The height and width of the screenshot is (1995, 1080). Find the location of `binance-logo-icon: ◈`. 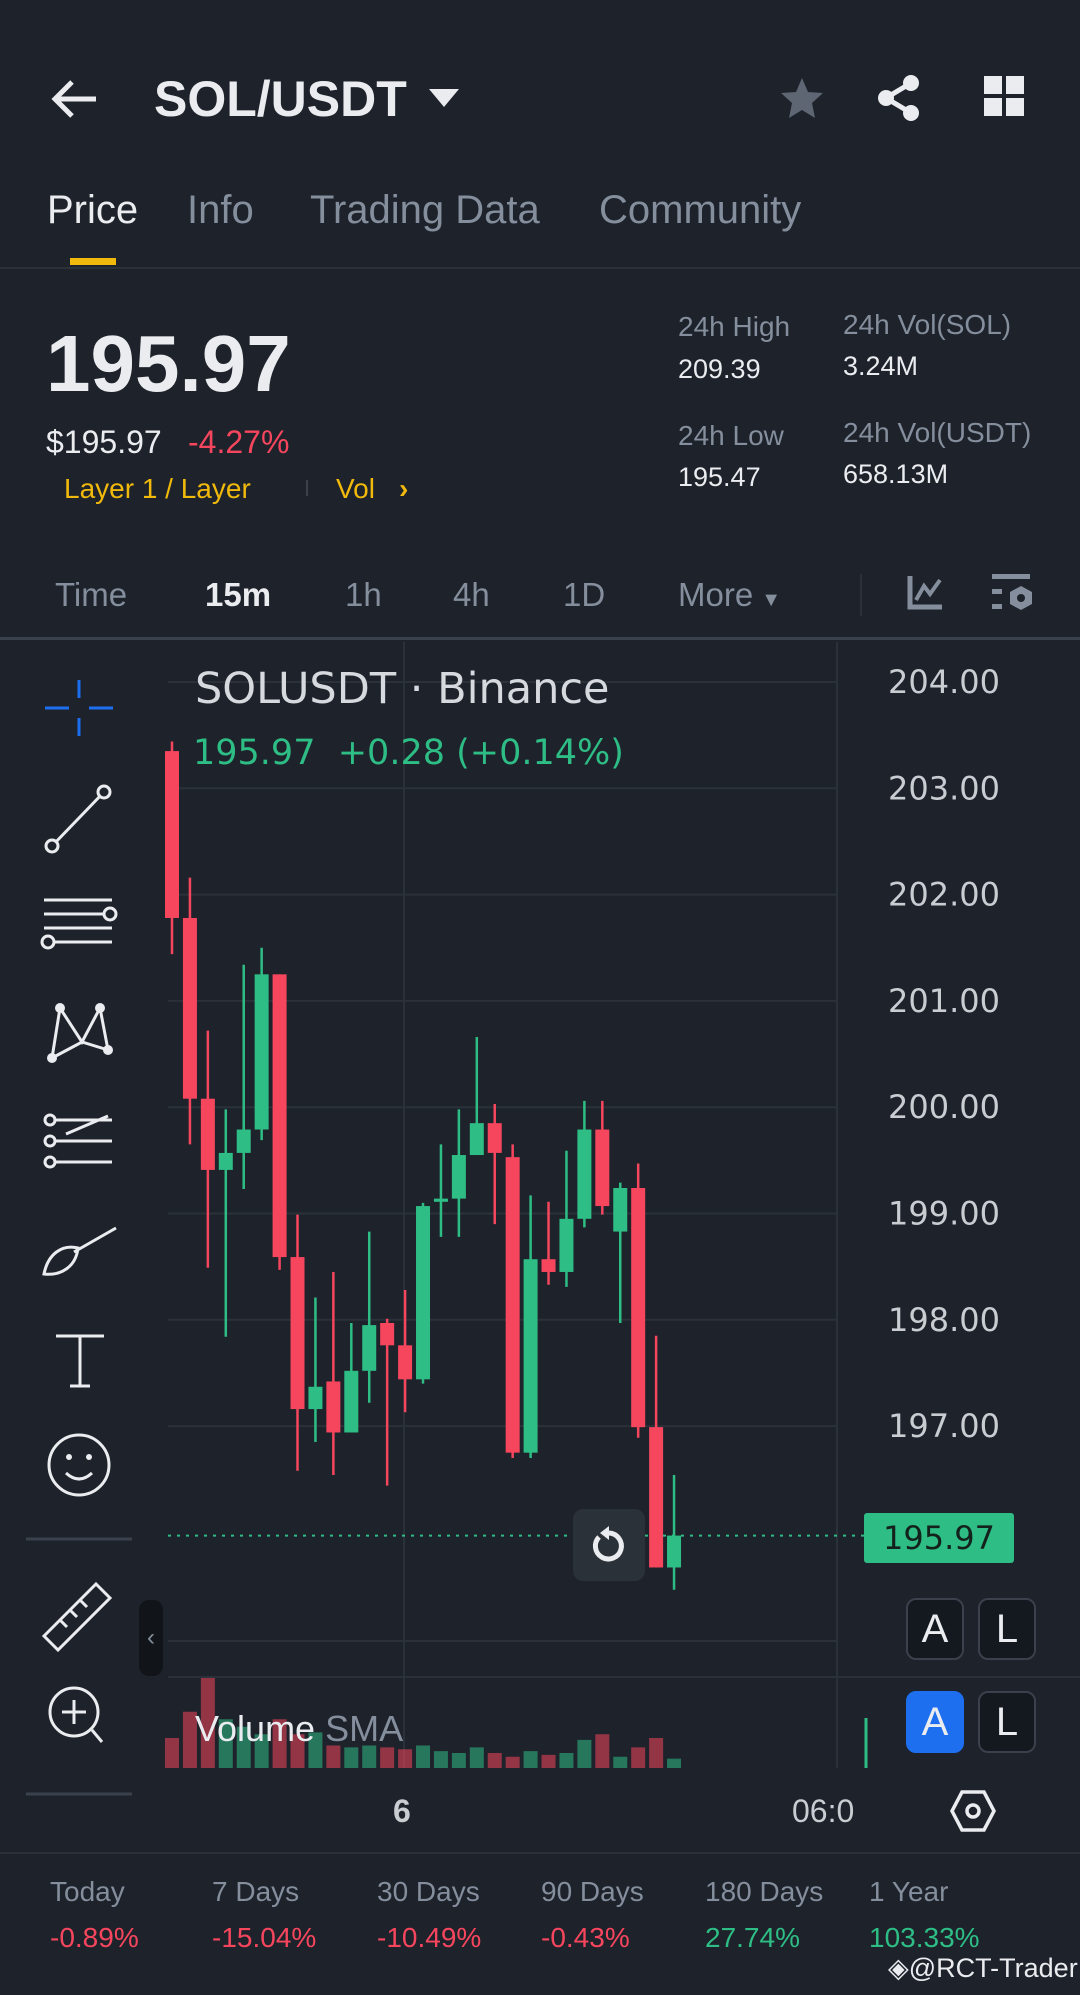

binance-logo-icon: ◈ is located at coordinates (898, 1968).